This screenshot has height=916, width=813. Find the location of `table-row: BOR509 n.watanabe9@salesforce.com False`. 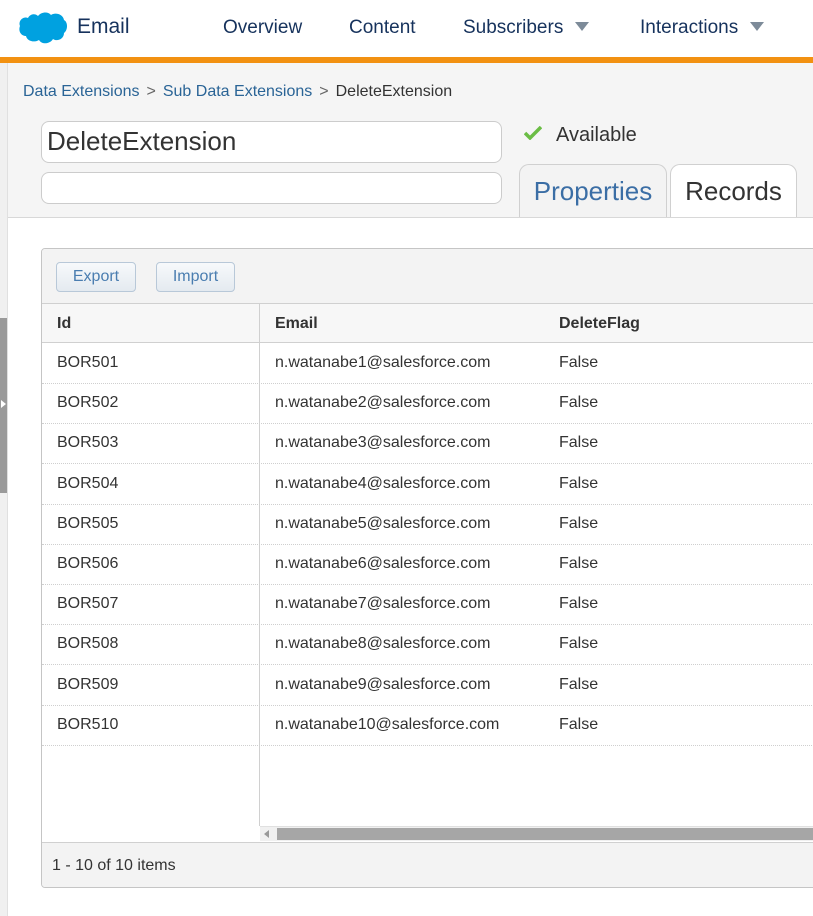

table-row: BOR509 n.watanabe9@salesforce.com False is located at coordinates (427, 686).